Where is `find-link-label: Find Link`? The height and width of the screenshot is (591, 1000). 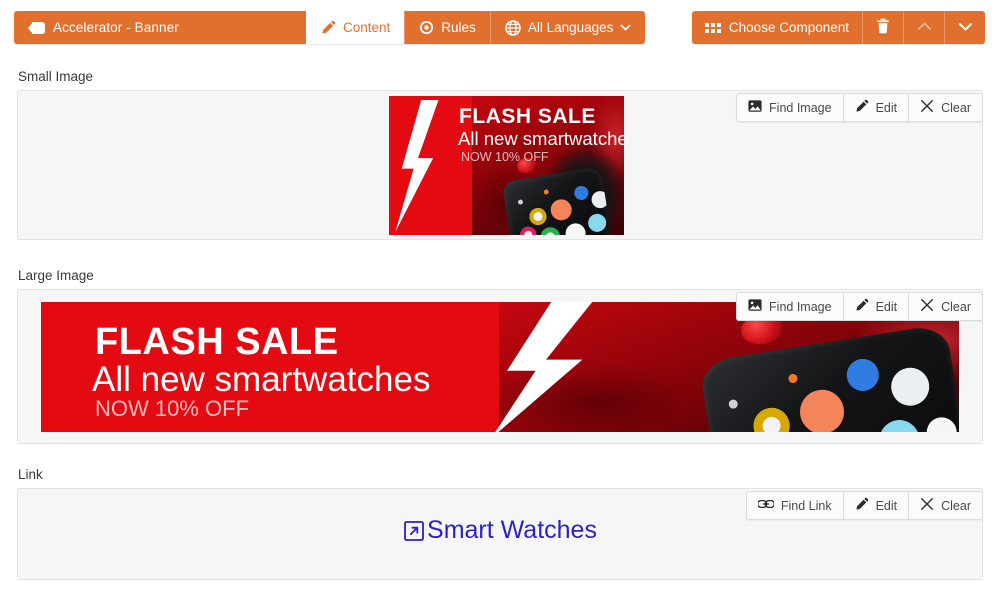 find-link-label: Find Link is located at coordinates (806, 505).